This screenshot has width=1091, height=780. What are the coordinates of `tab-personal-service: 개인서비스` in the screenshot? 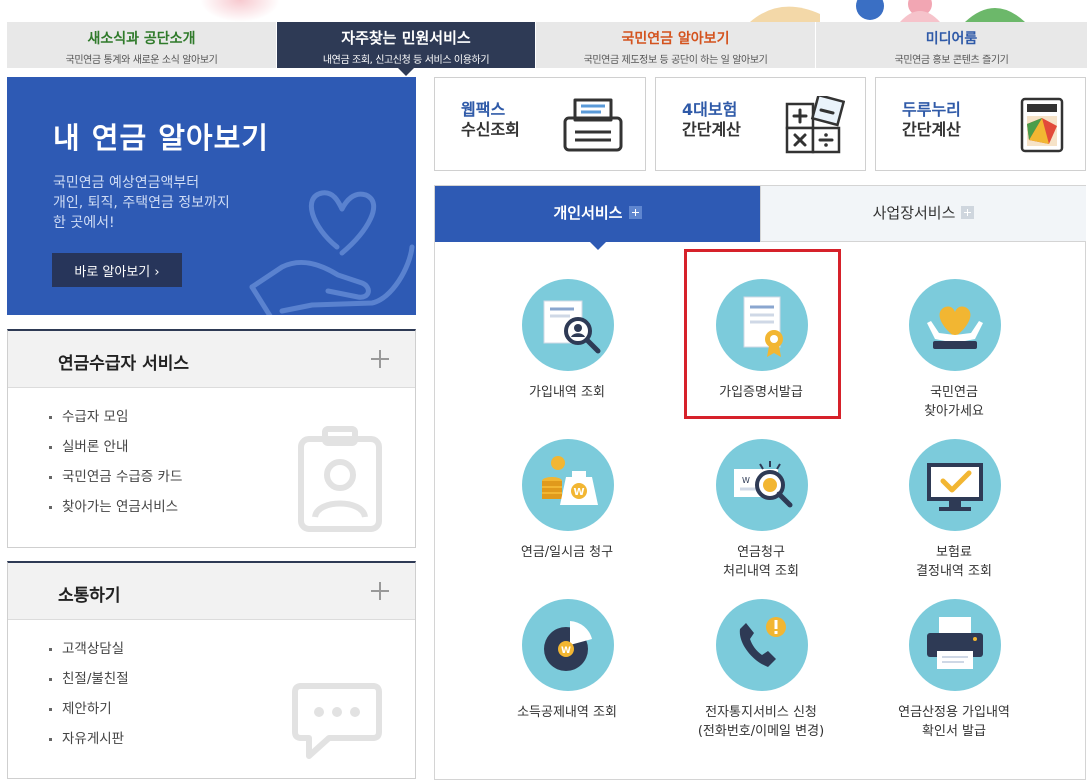 It's located at (597, 214).